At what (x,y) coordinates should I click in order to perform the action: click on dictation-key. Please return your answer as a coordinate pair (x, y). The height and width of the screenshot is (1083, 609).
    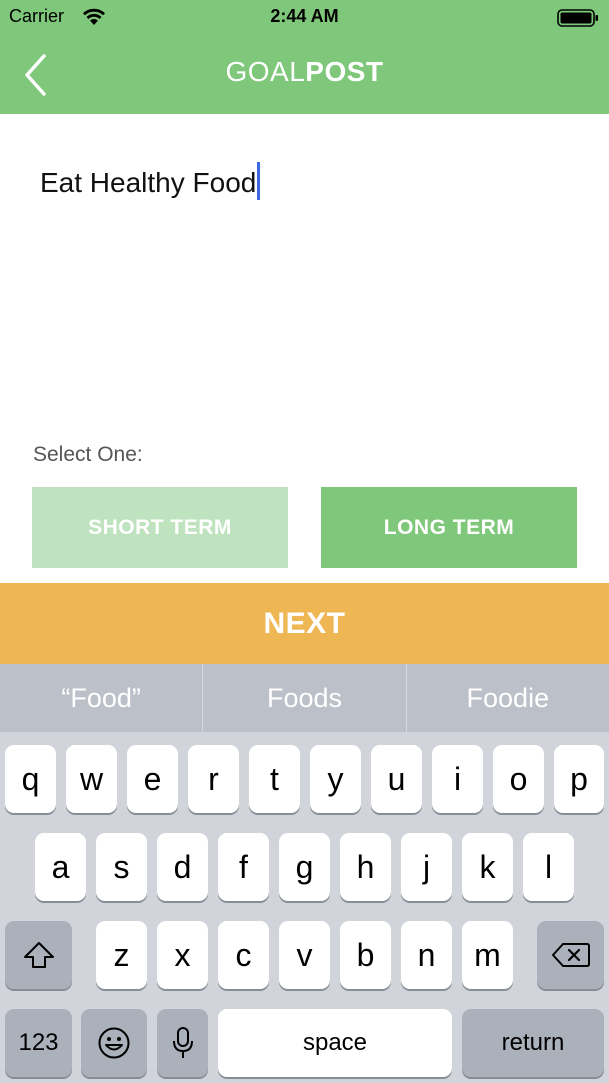
    Looking at the image, I should click on (182, 1043).